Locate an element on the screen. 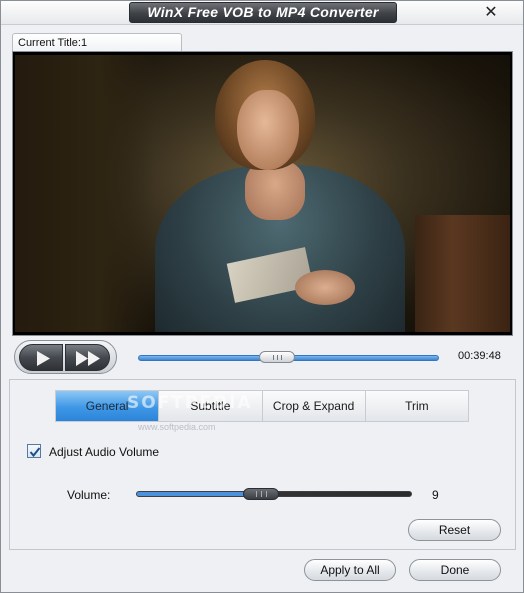 Image resolution: width=524 pixels, height=593 pixels. fast-forward-icon is located at coordinates (88, 358).